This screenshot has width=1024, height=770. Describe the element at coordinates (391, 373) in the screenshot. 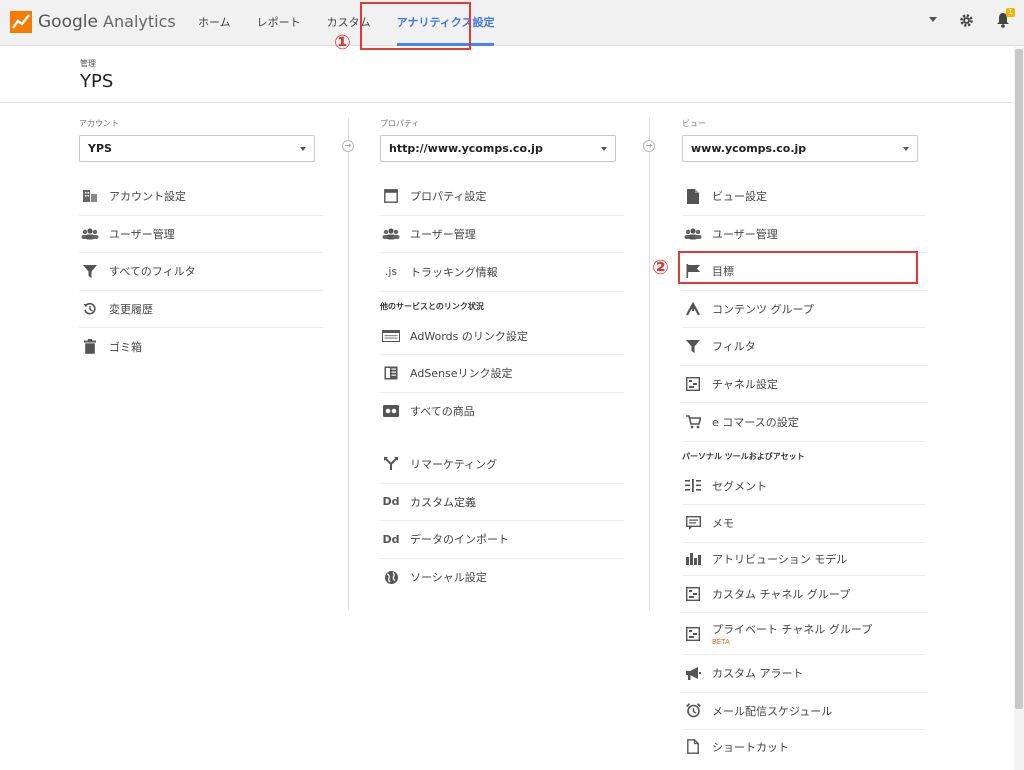

I see `adsense-icon` at that location.